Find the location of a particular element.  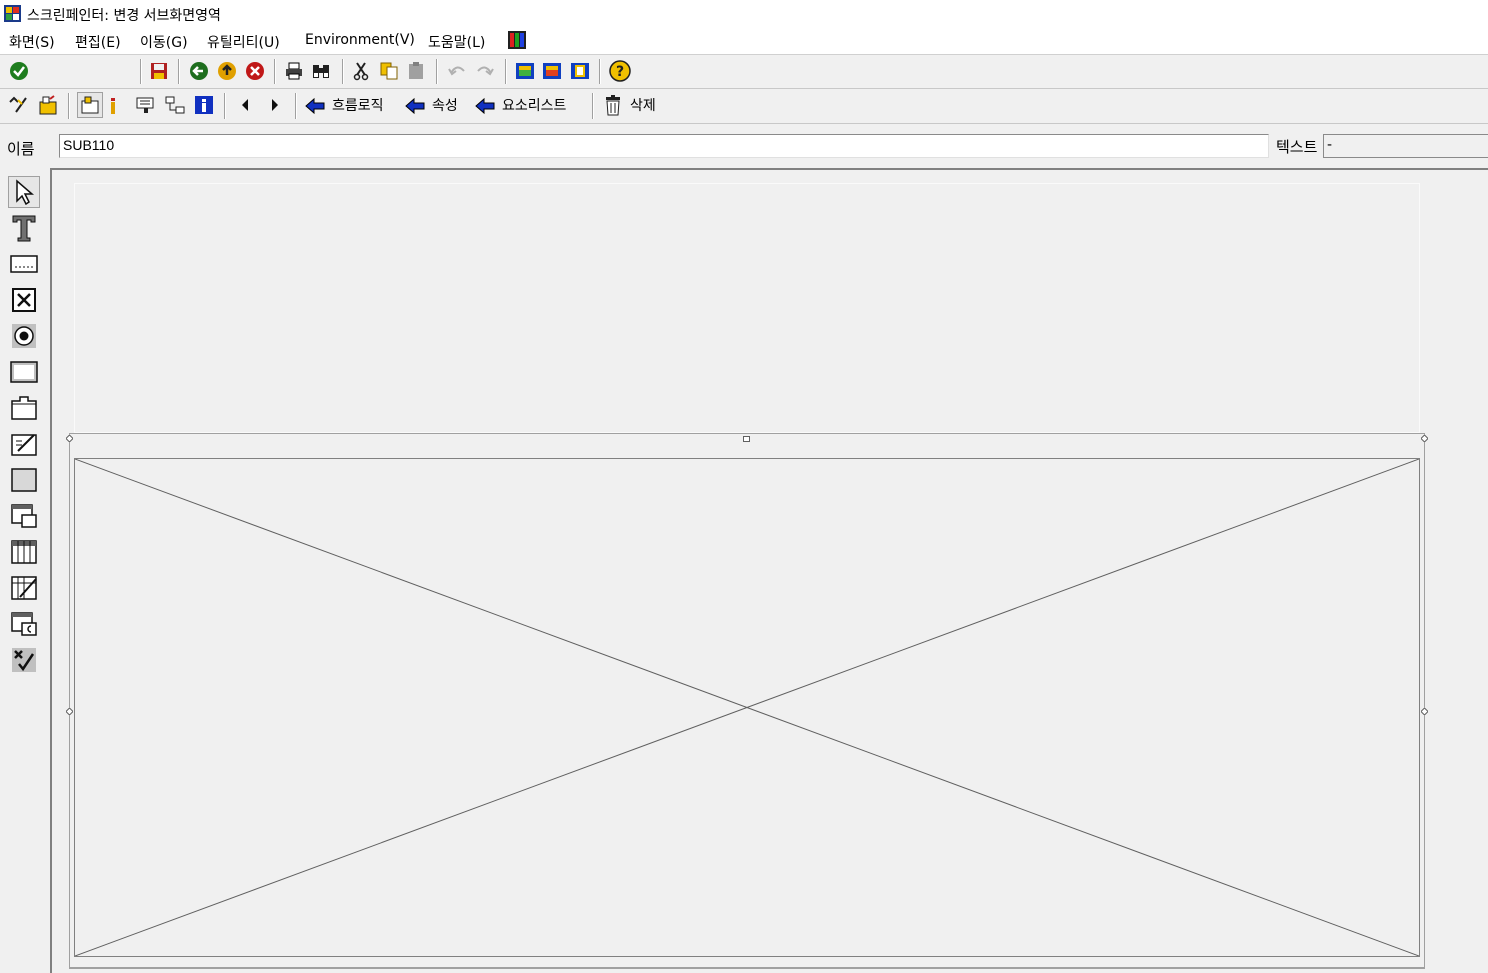

check-syntax-icon is located at coordinates (19, 105).